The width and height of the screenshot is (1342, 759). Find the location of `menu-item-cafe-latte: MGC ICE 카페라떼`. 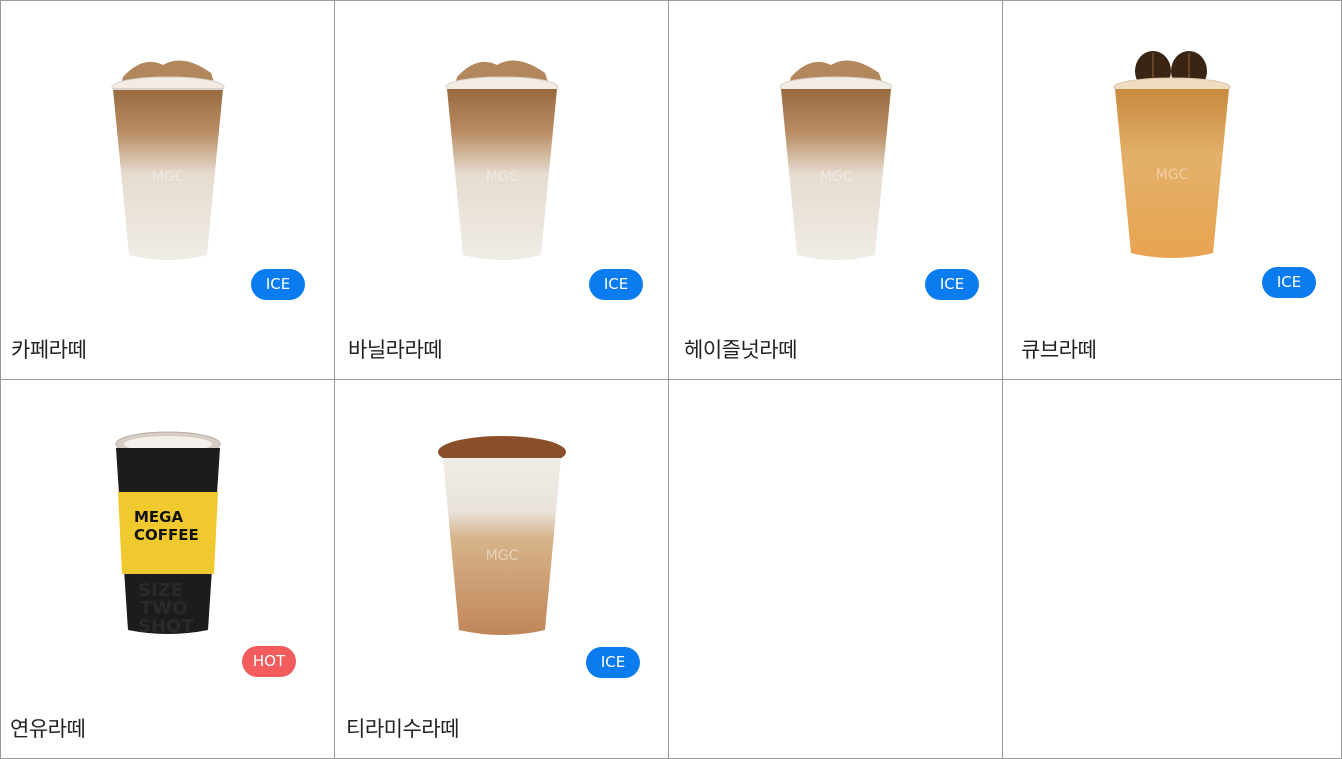

menu-item-cafe-latte: MGC ICE 카페라떼 is located at coordinates (167, 190).